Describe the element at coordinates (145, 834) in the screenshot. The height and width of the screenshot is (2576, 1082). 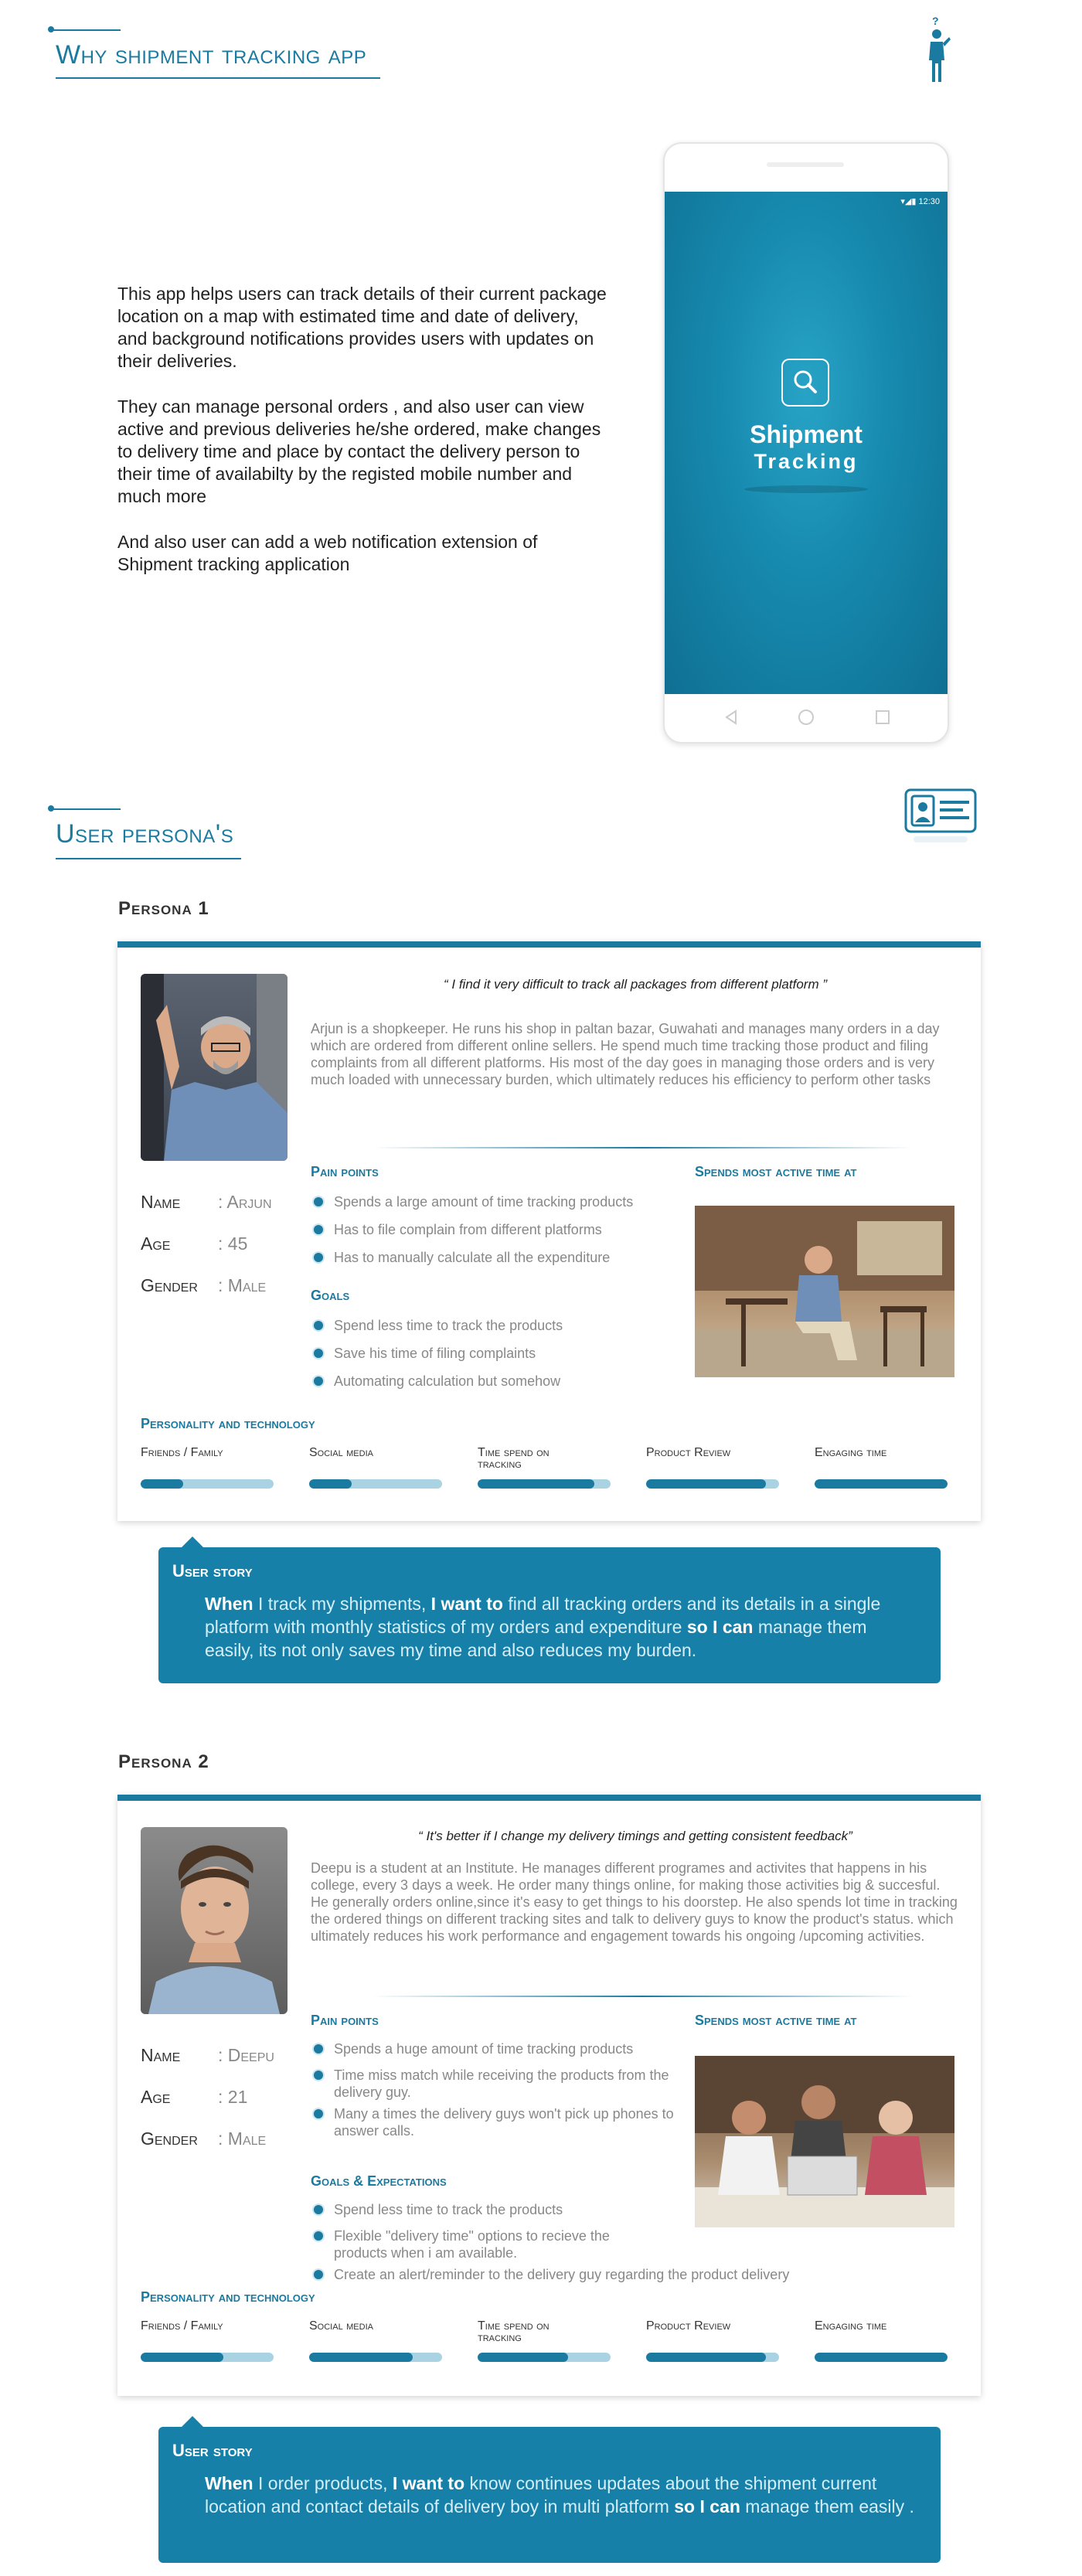
I see `section-title-personas: User persona's` at that location.